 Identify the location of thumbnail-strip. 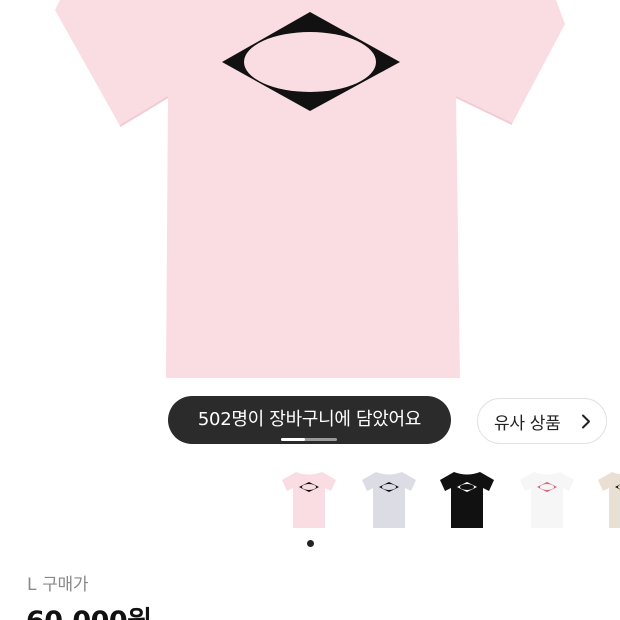
(449, 499).